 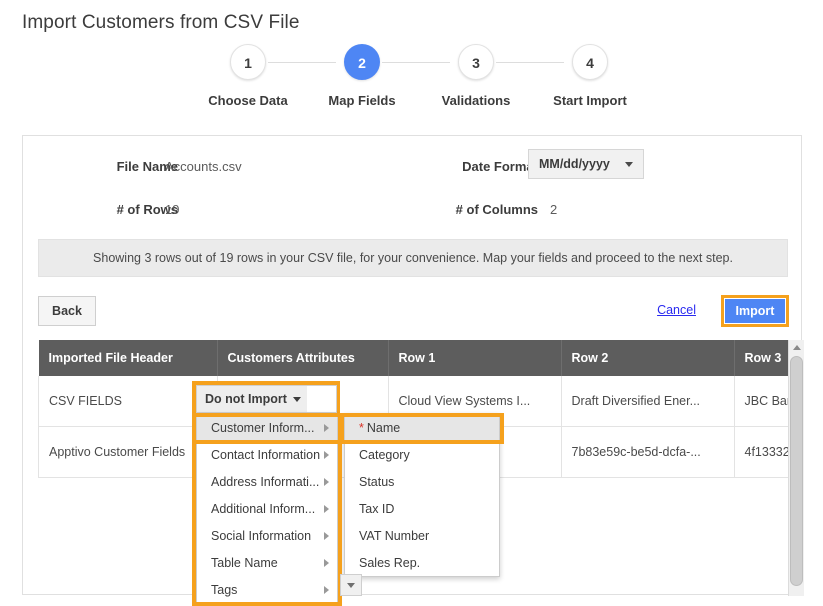 I want to click on scroll-down-arrow-icon, so click(x=351, y=585).